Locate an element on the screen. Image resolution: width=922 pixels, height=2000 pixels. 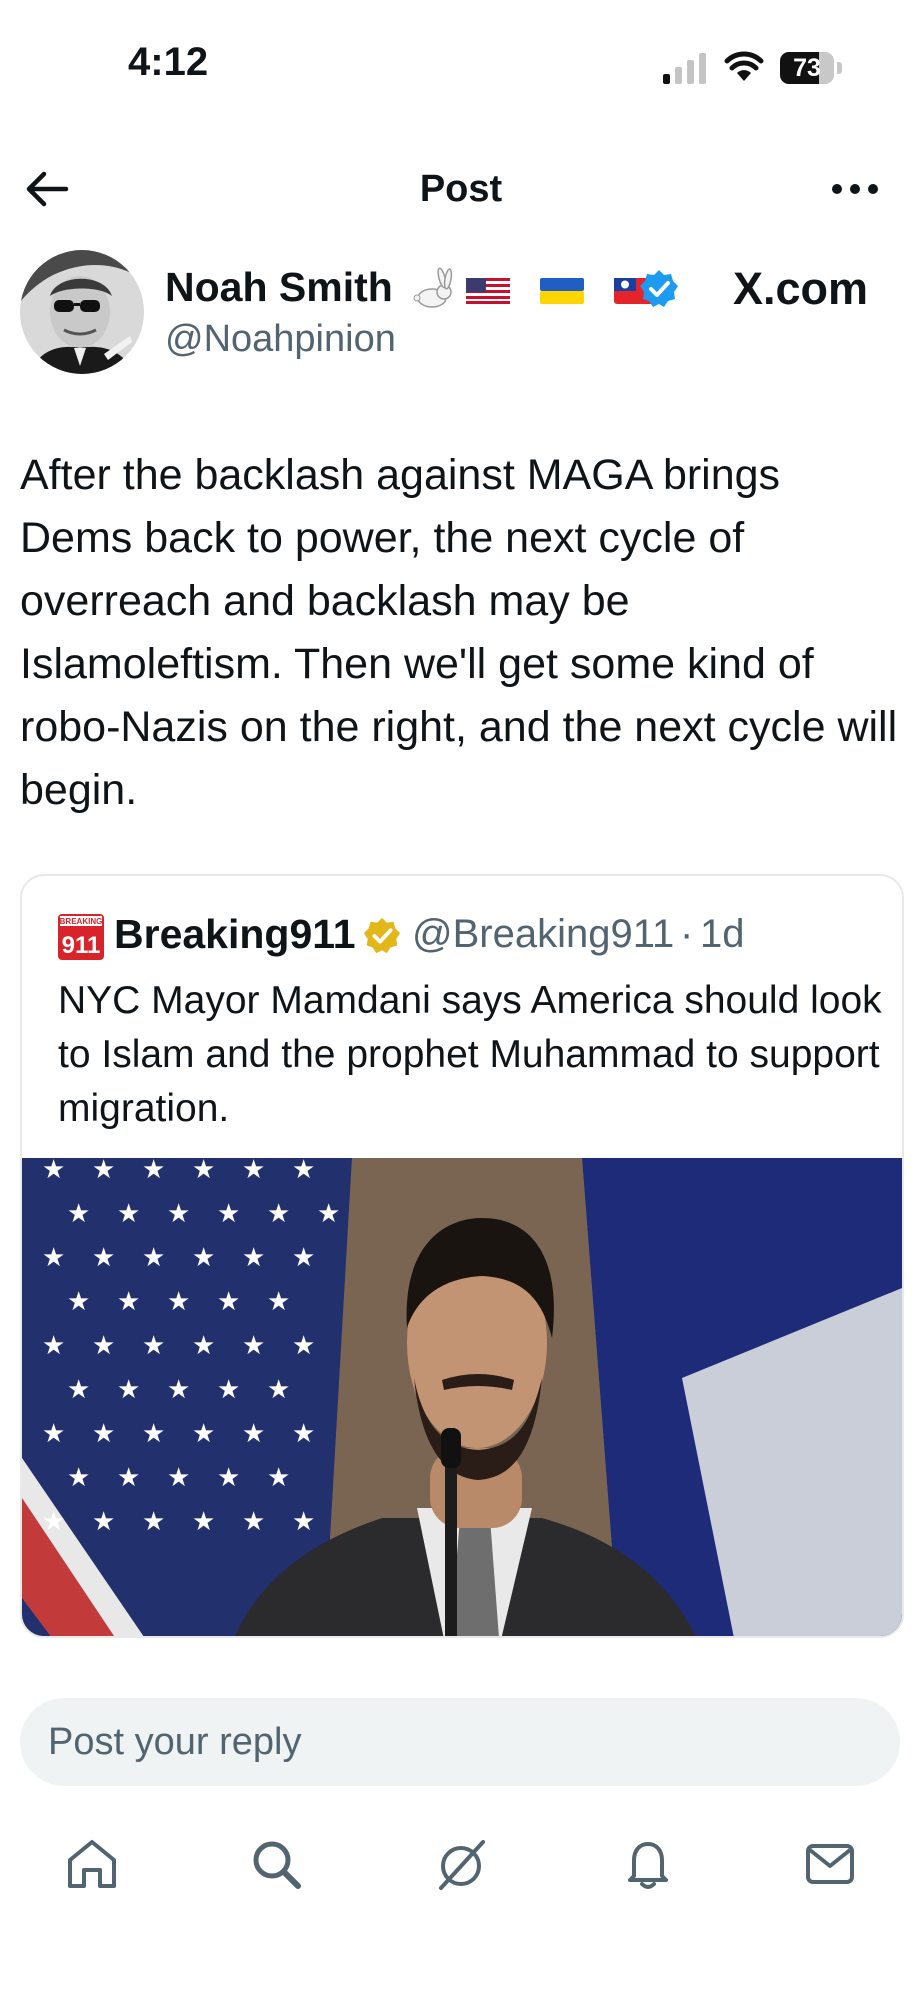
verified-badge-icon is located at coordinates (659, 288).